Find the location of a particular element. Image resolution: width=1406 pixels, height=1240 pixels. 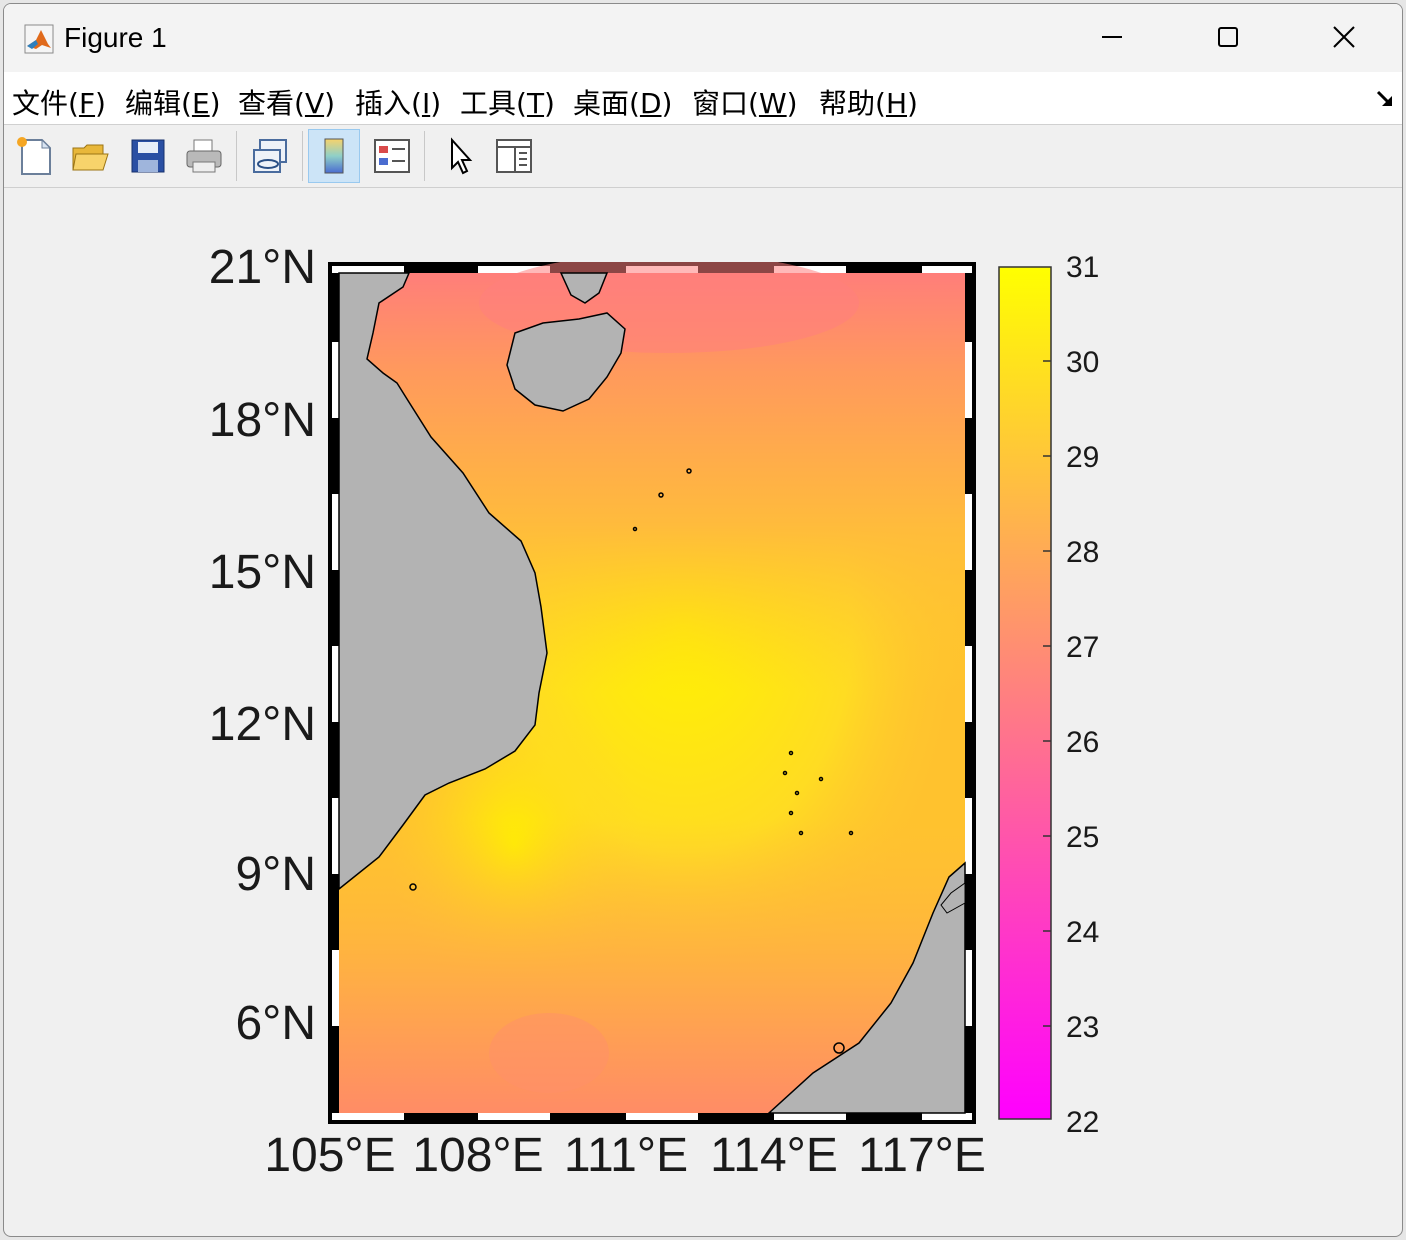

close-icon is located at coordinates (1344, 37).